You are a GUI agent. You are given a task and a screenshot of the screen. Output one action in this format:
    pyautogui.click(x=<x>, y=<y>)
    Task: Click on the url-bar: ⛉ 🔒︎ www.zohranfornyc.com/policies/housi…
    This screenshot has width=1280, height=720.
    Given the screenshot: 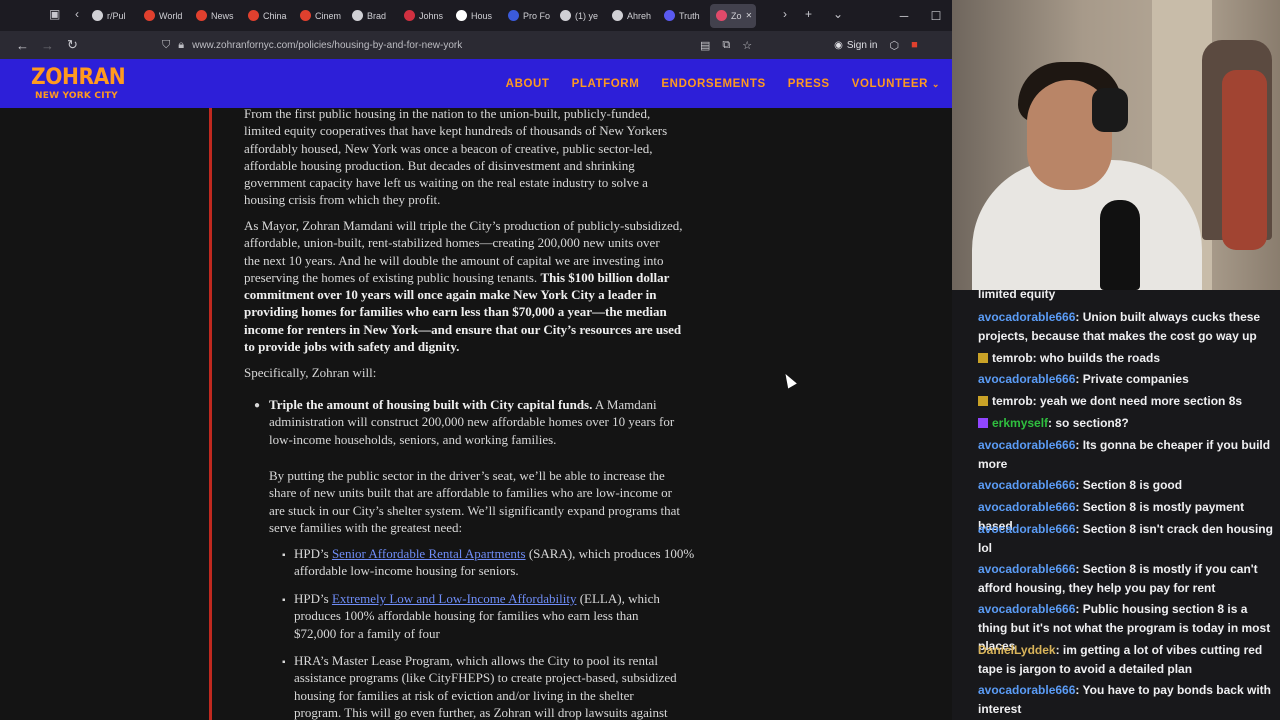 What is the action you would take?
    pyautogui.click(x=462, y=45)
    